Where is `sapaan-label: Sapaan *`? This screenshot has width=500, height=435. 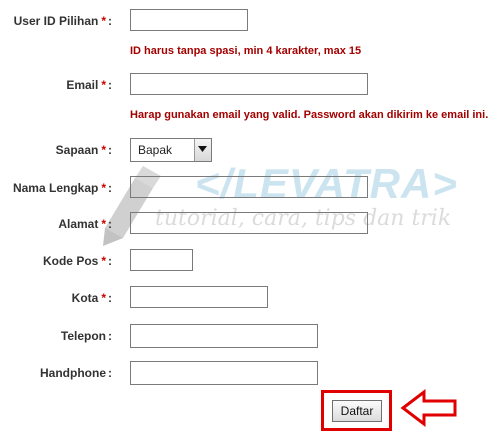 sapaan-label: Sapaan * is located at coordinates (80, 150).